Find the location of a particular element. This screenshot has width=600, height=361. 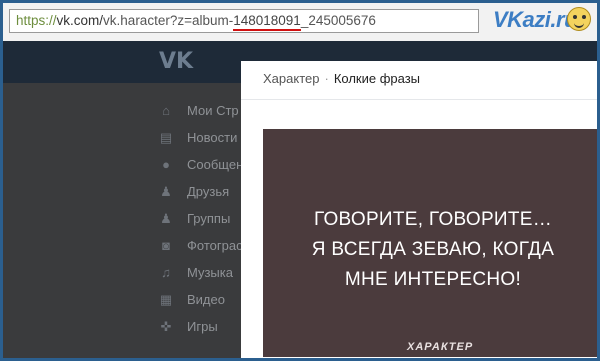

groups-icon: ♟ is located at coordinates (166, 218).